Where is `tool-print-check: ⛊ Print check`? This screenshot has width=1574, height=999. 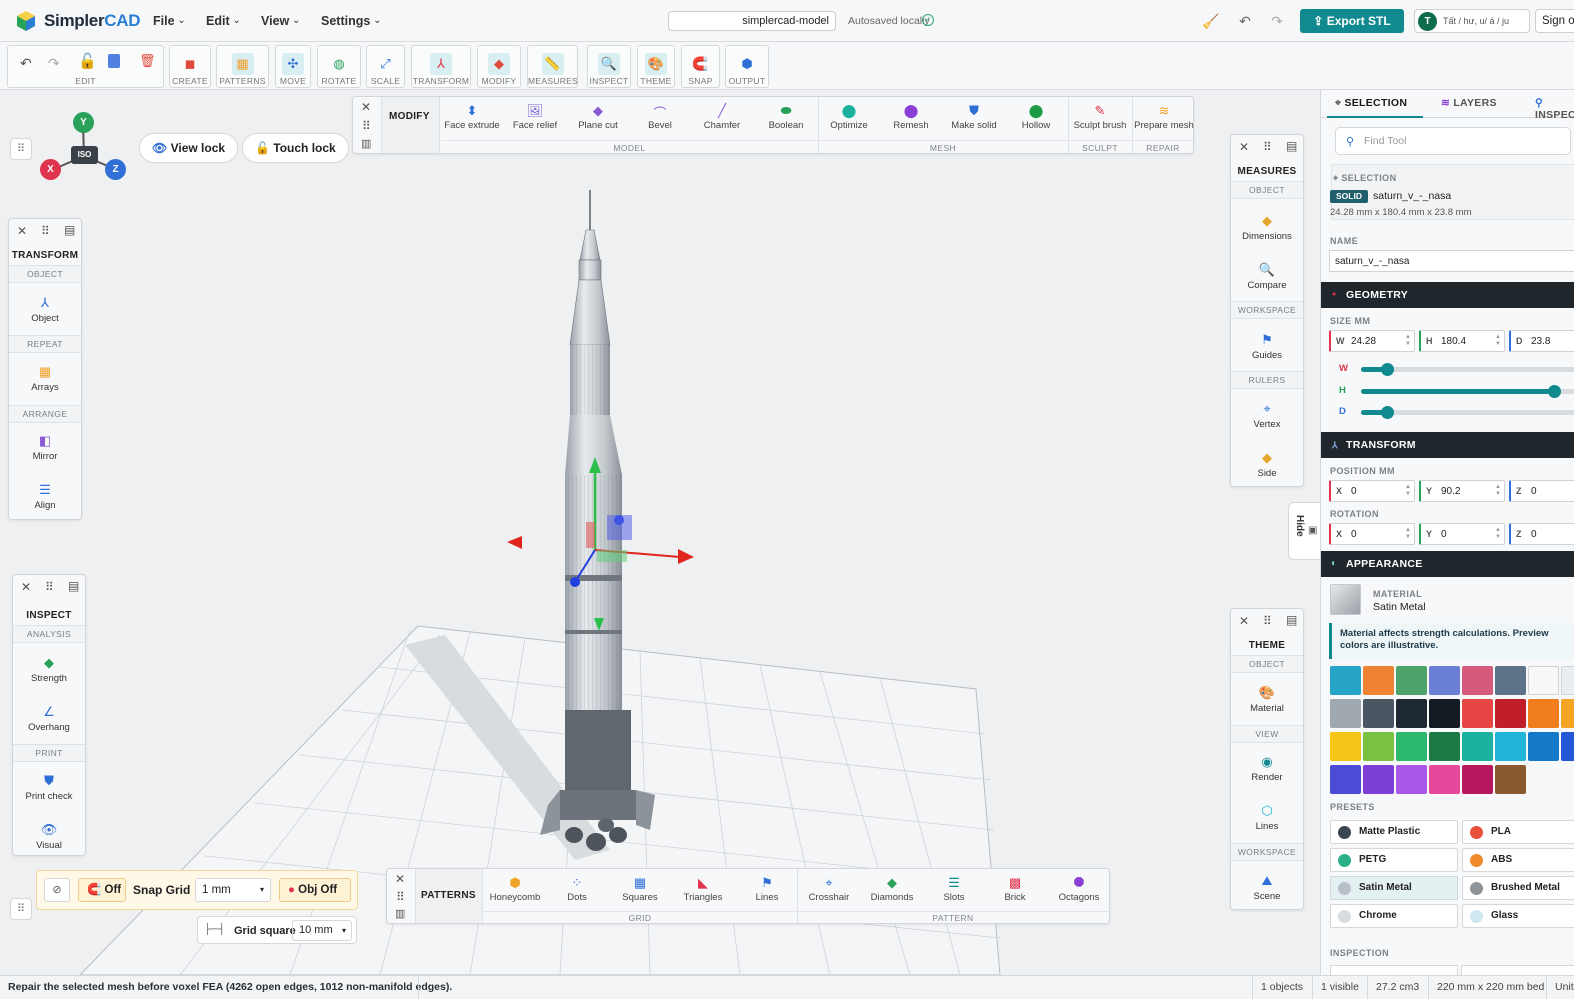 tool-print-check: ⛊ Print check is located at coordinates (49, 787).